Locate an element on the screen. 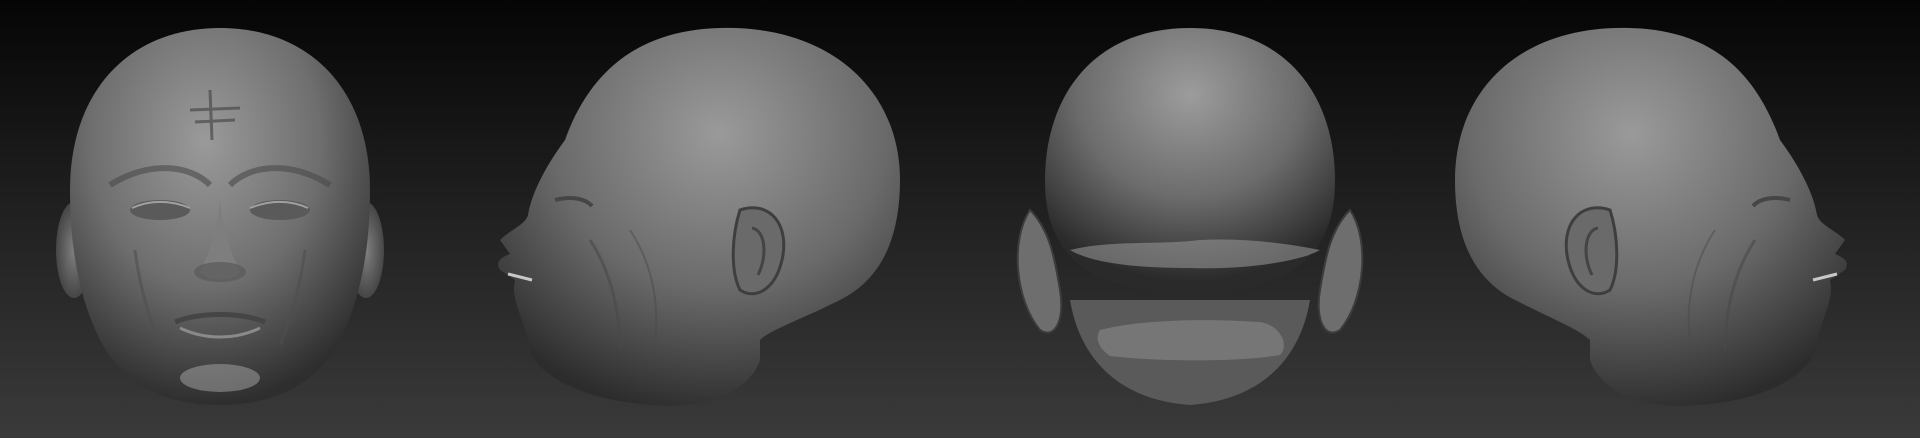  head-front-icon is located at coordinates (220, 216).